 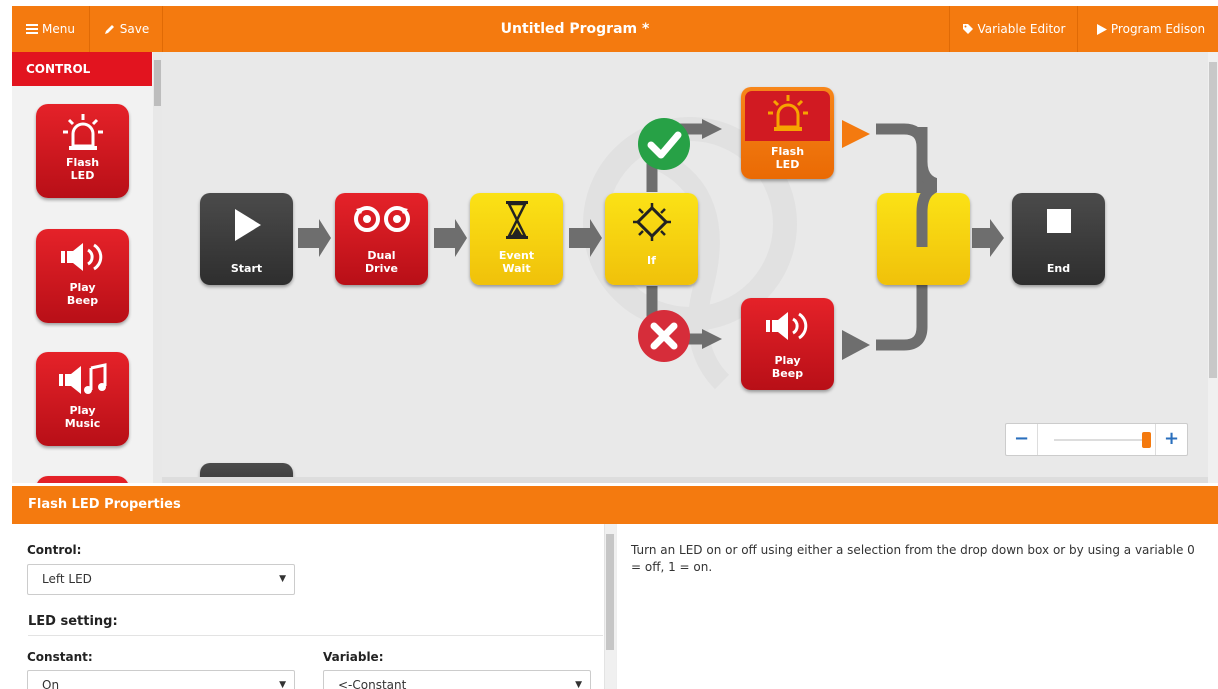 I want to click on properties-scroll-thumb, so click(x=610, y=592).